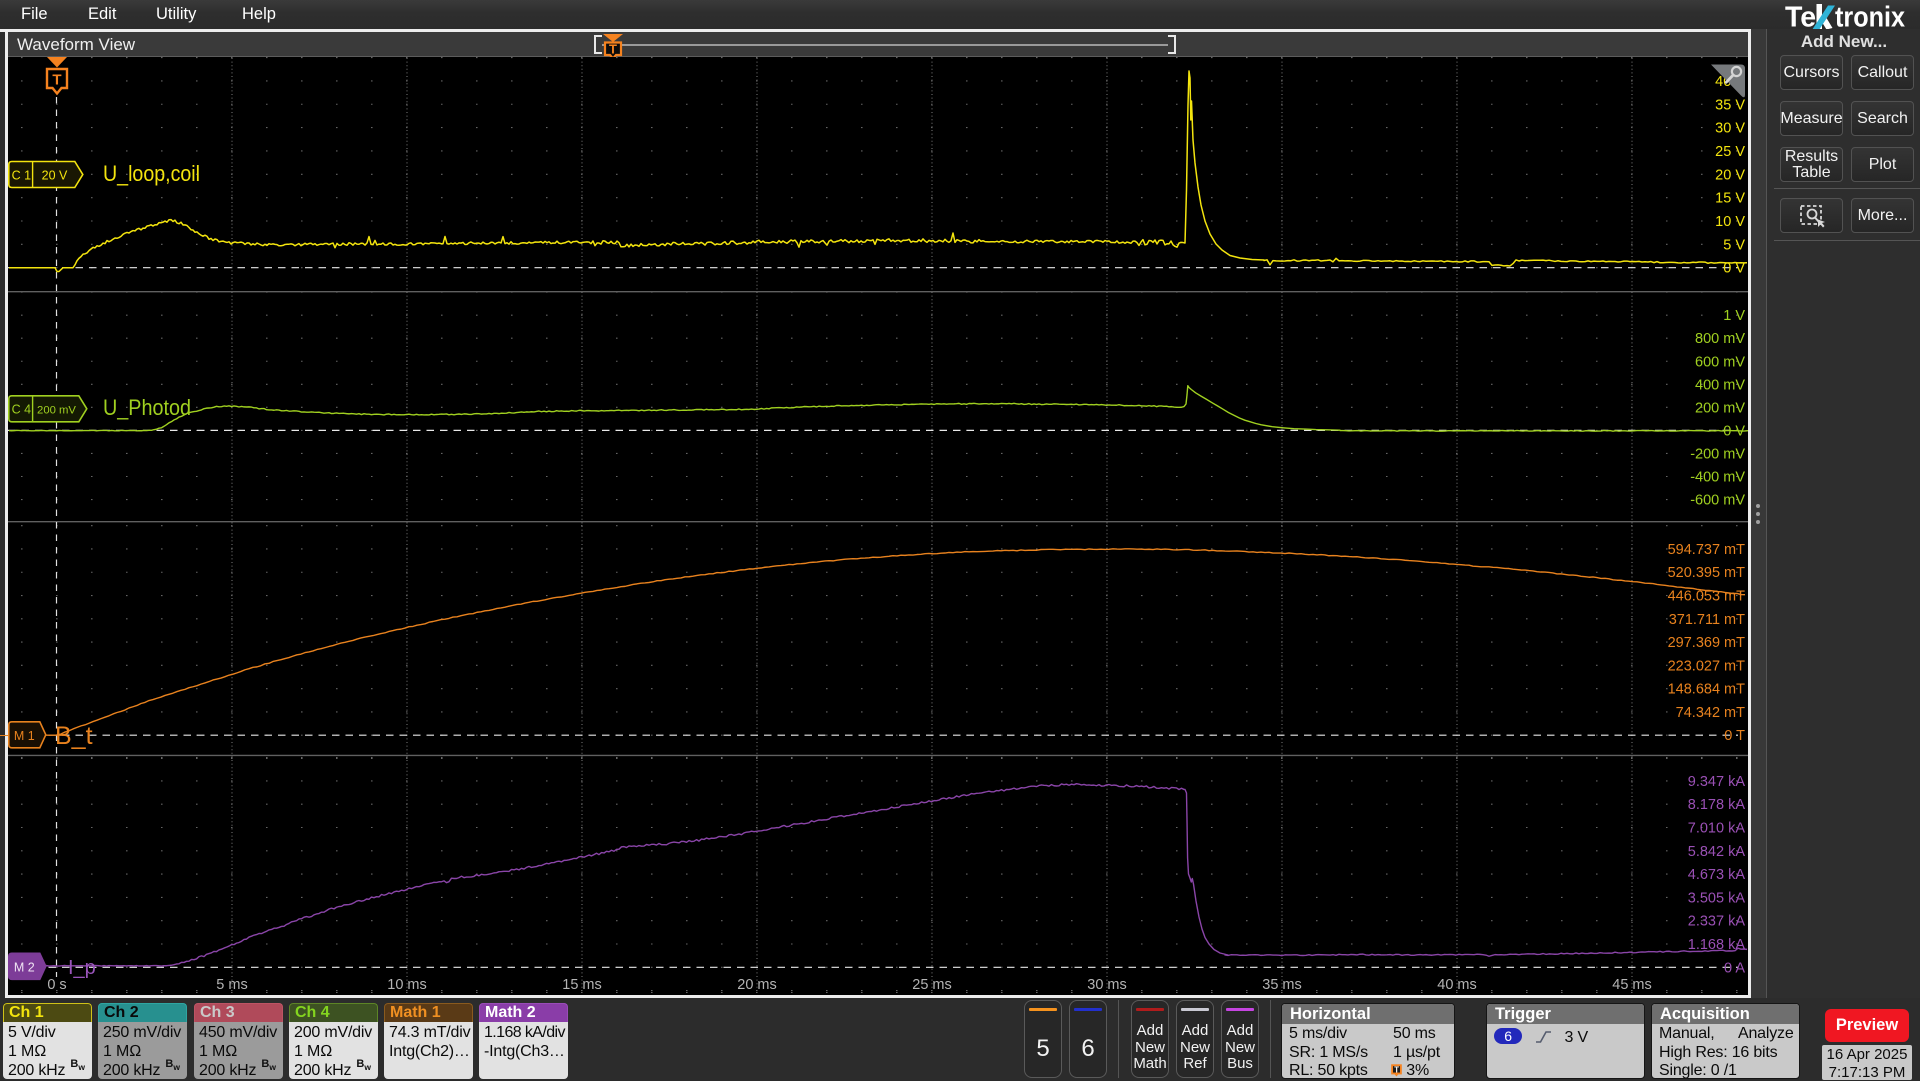 This screenshot has height=1081, width=1920. I want to click on svg-text: 25 V, so click(1730, 152).